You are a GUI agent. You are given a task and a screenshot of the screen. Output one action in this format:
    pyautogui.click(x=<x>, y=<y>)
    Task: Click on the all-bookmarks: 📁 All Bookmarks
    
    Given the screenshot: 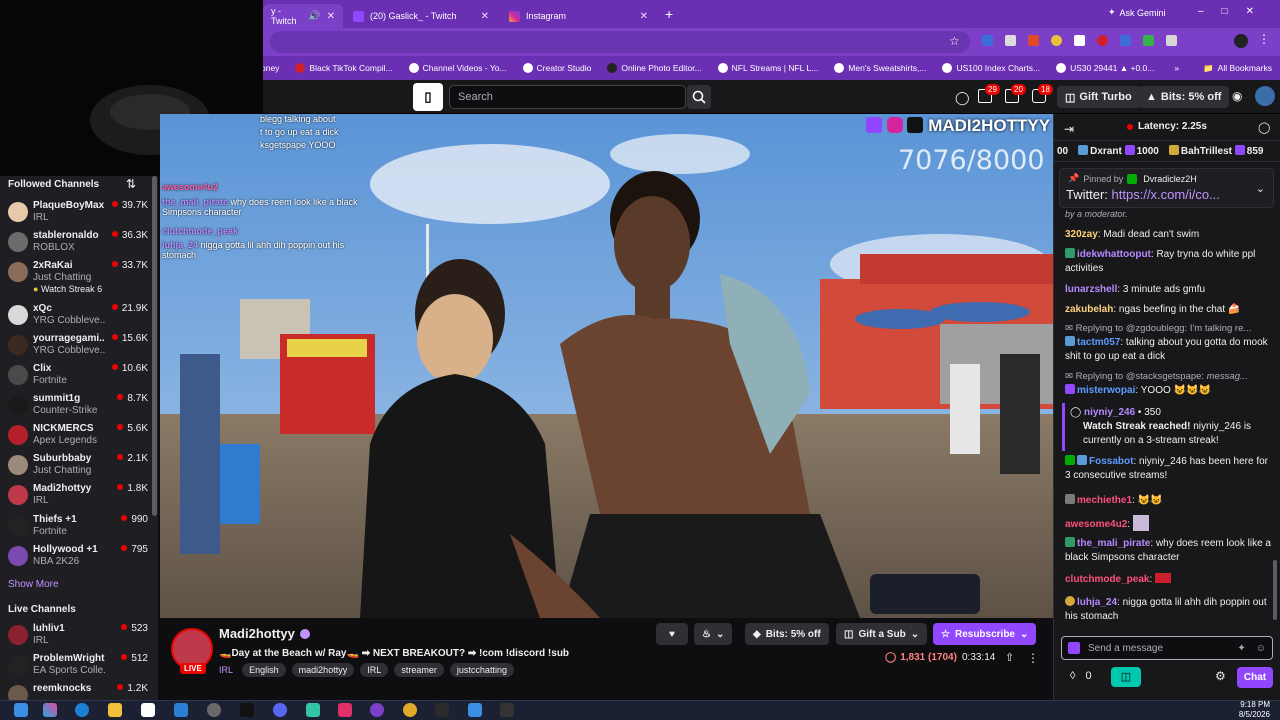 What is the action you would take?
    pyautogui.click(x=1237, y=68)
    